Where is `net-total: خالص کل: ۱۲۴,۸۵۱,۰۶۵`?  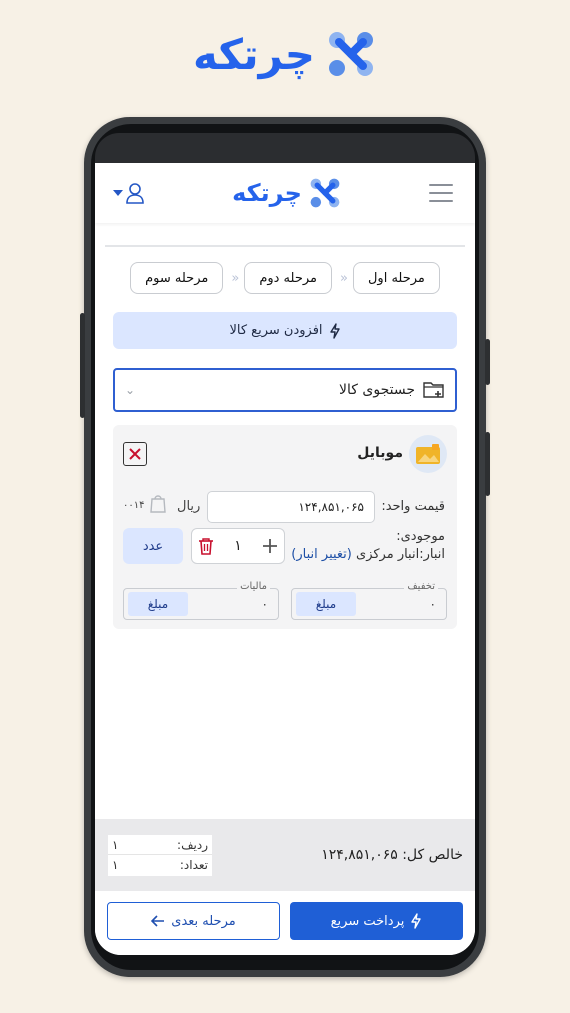
net-total: خالص کل: ۱۲۴,۸۵۱,۰۶۵ is located at coordinates (392, 855).